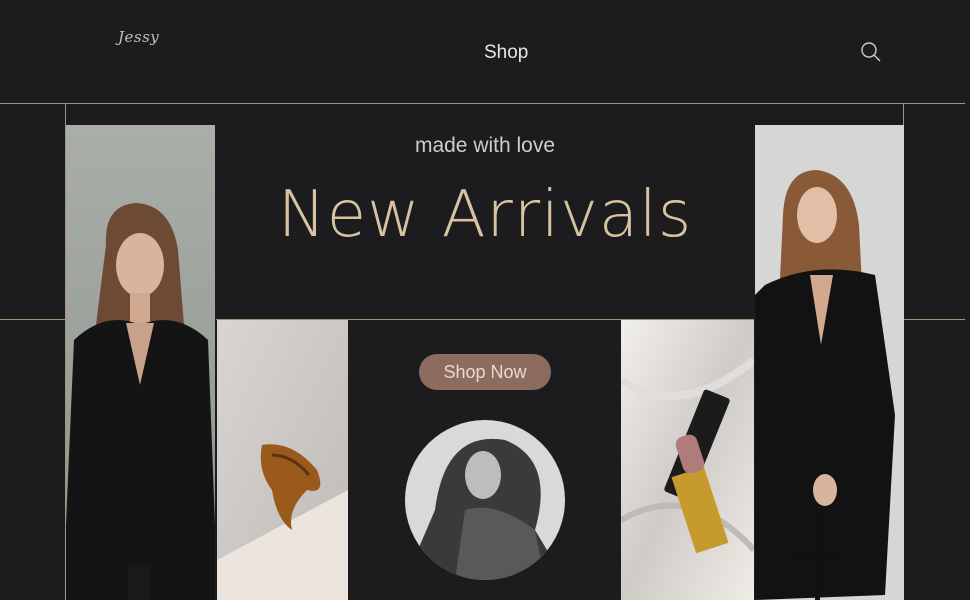 This screenshot has width=970, height=600. I want to click on hero-headline: New Arrivals, so click(485, 215).